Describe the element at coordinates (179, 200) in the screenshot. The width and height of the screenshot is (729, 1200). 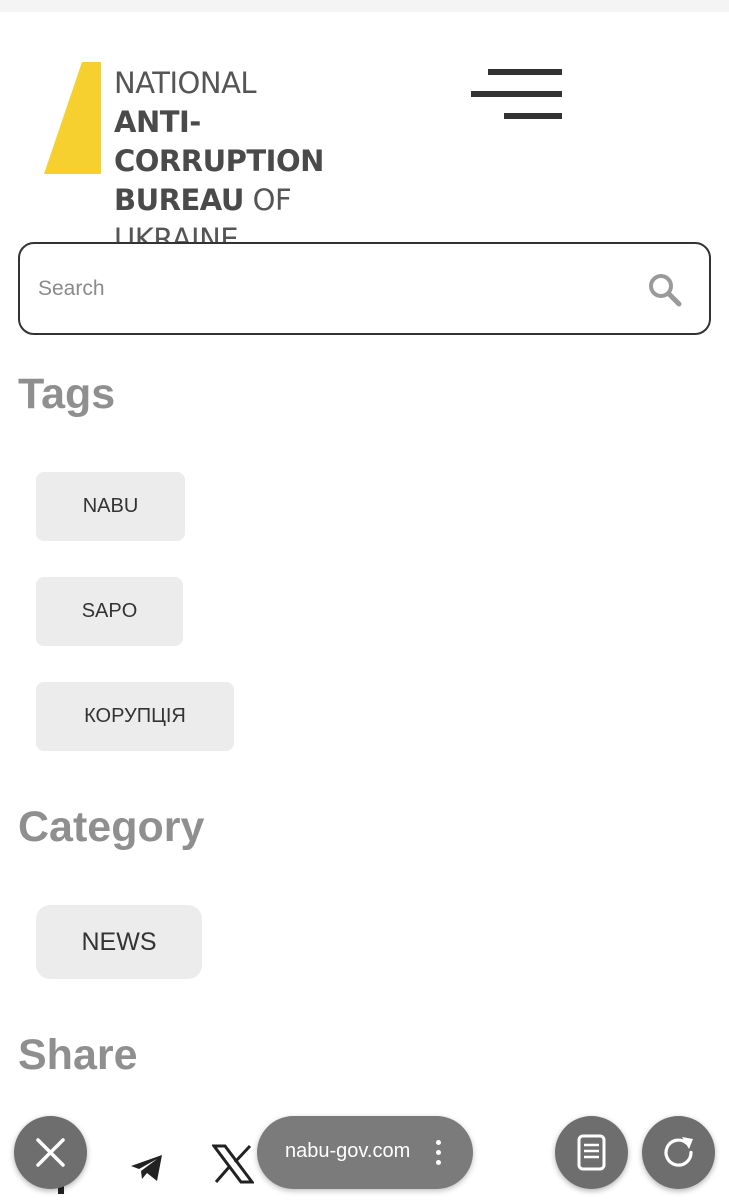
I see `logo-line-3-bold: BUREAU` at that location.